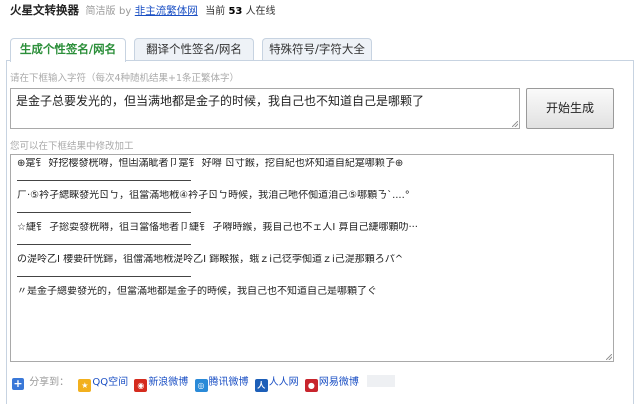 This screenshot has height=404, width=640. I want to click on share-more-placeholder, so click(381, 381).